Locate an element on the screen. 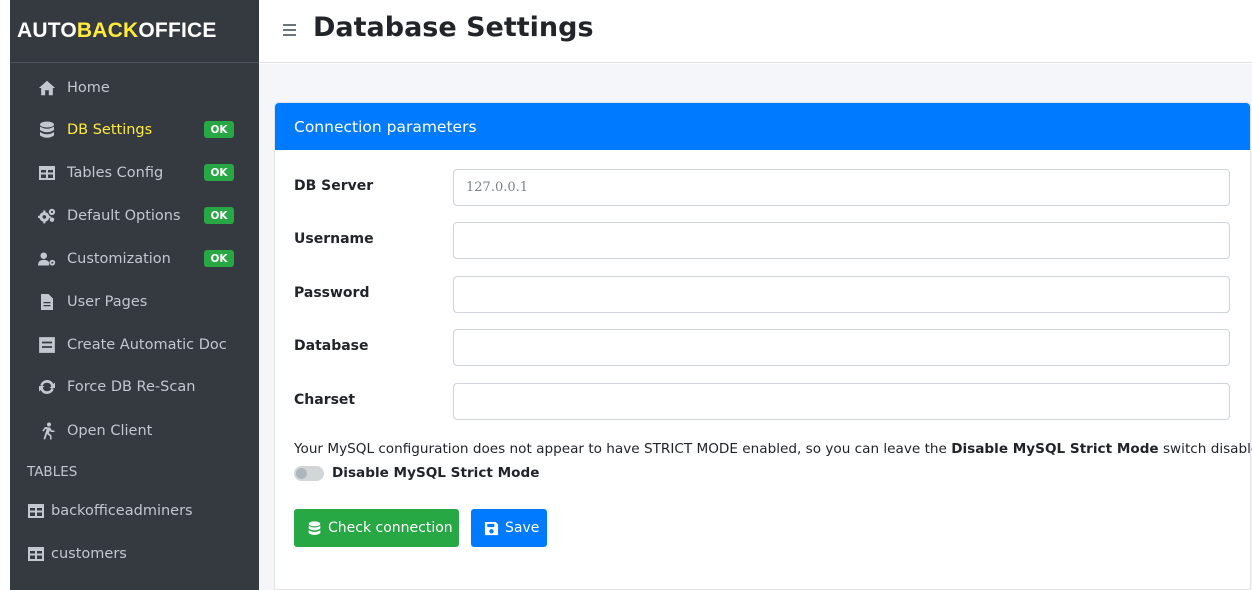 This screenshot has height=590, width=1252. sidebar-item-open-client: Open Client is located at coordinates (134, 431).